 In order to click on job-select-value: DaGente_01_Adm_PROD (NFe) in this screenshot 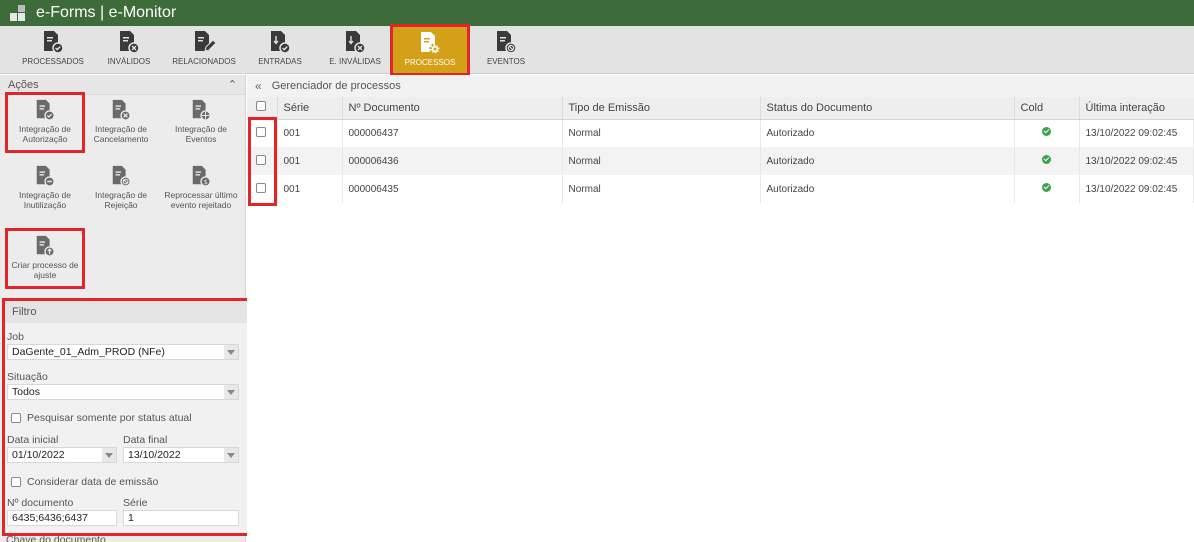, I will do `click(88, 352)`.